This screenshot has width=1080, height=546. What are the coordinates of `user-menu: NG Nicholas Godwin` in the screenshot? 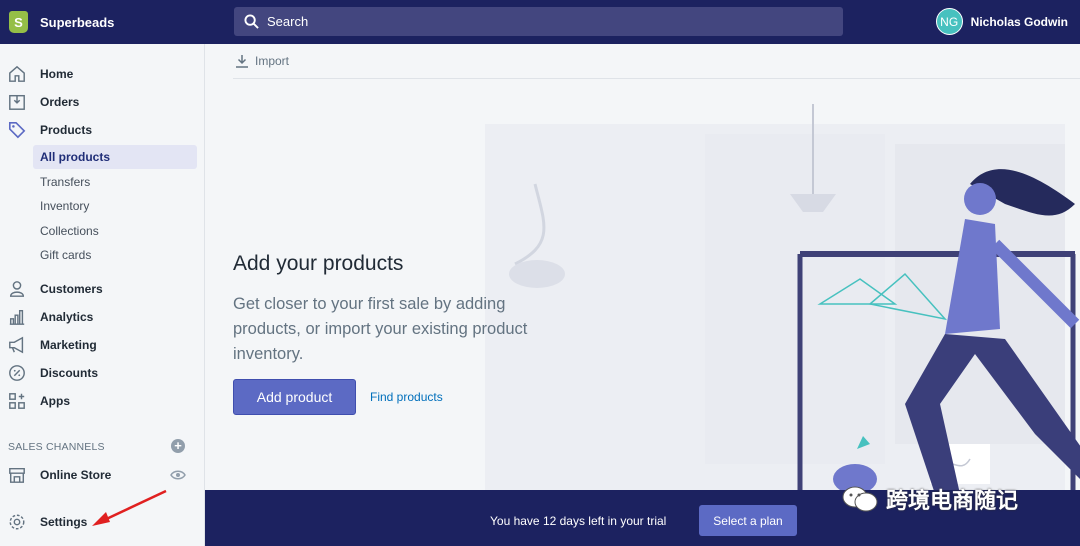 It's located at (1001, 21).